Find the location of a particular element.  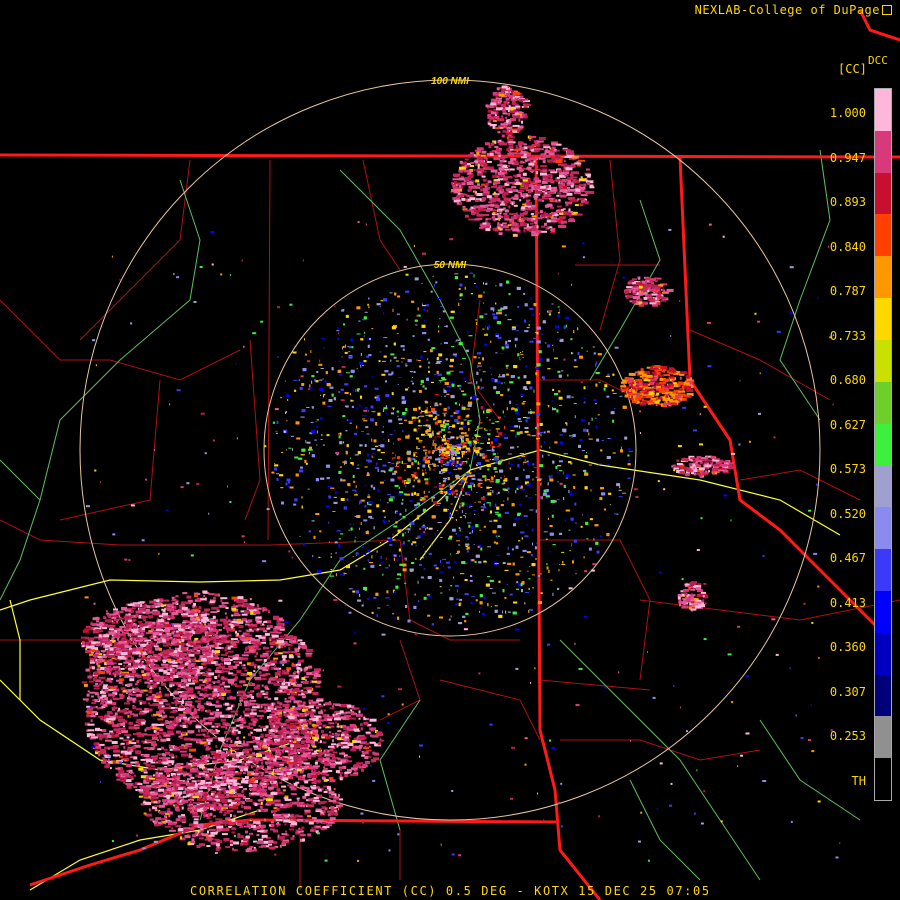

legend-label: 0.680 is located at coordinates (847, 380).